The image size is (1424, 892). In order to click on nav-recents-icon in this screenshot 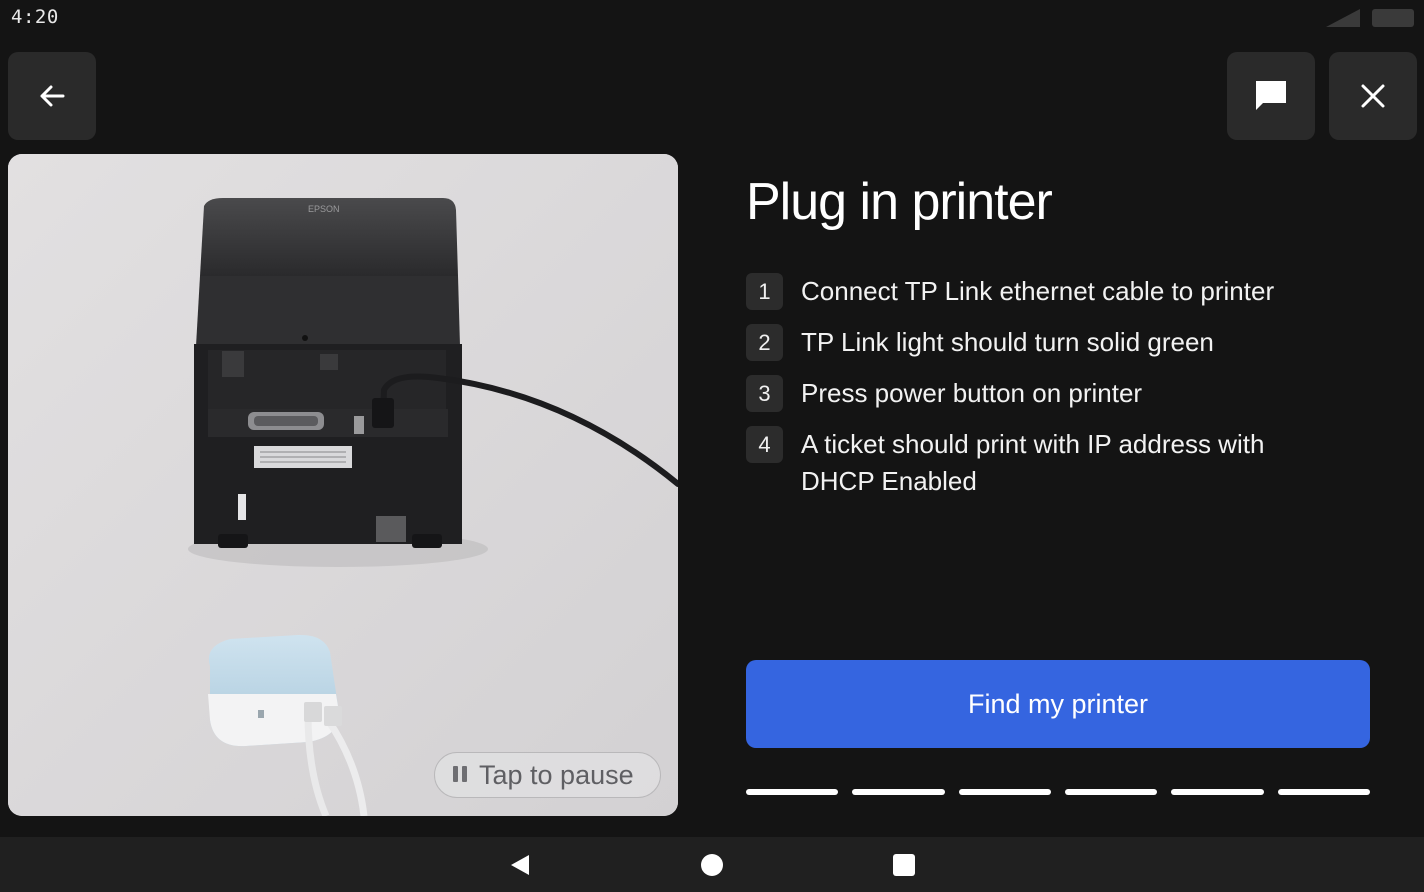, I will do `click(904, 864)`.